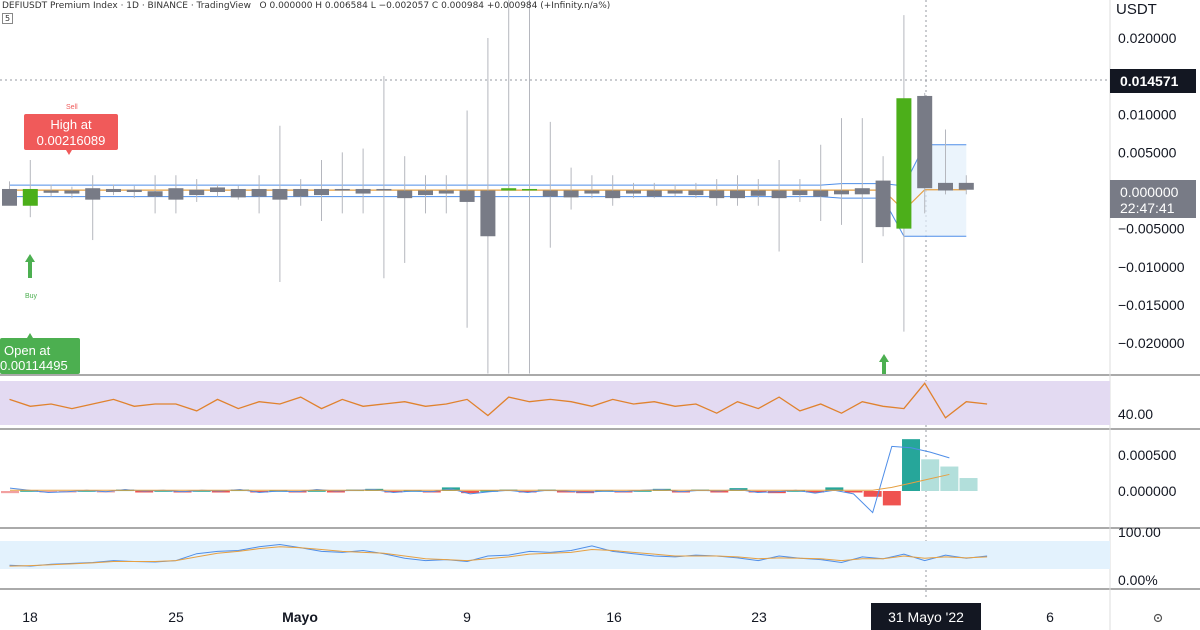  I want to click on time-tick-label: 16, so click(614, 617).